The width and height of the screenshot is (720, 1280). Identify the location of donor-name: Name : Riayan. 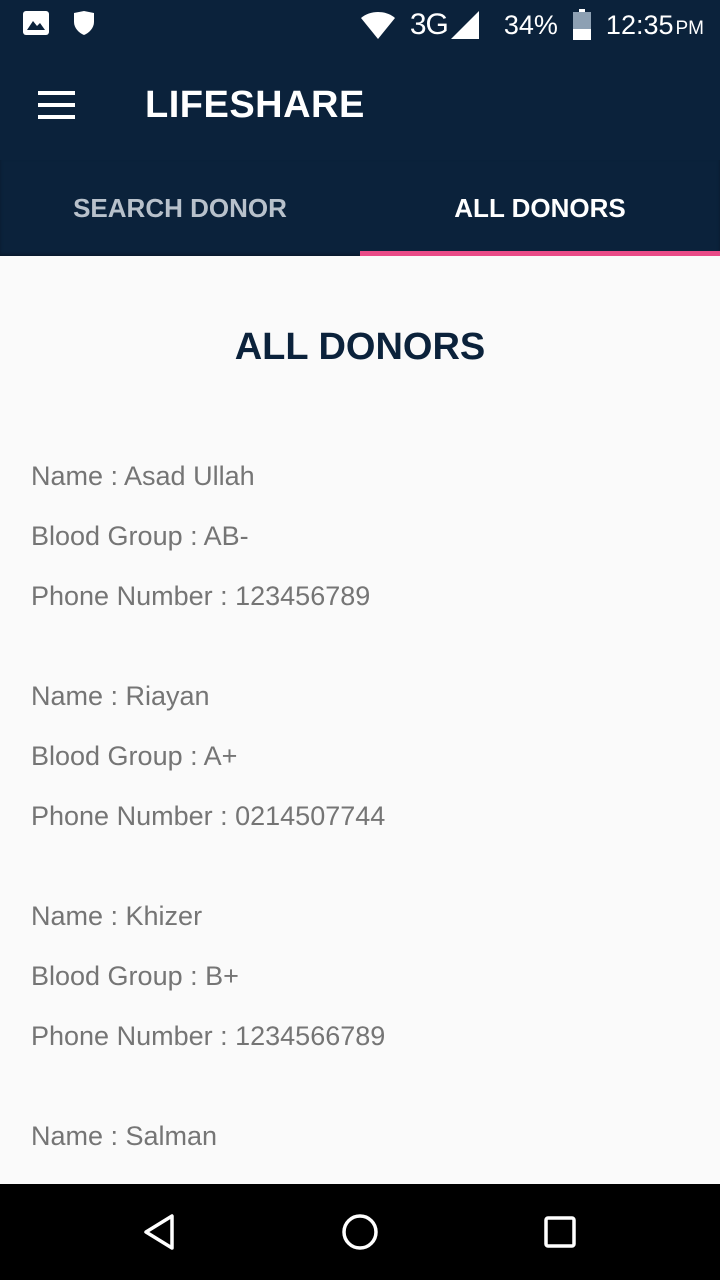
(120, 696).